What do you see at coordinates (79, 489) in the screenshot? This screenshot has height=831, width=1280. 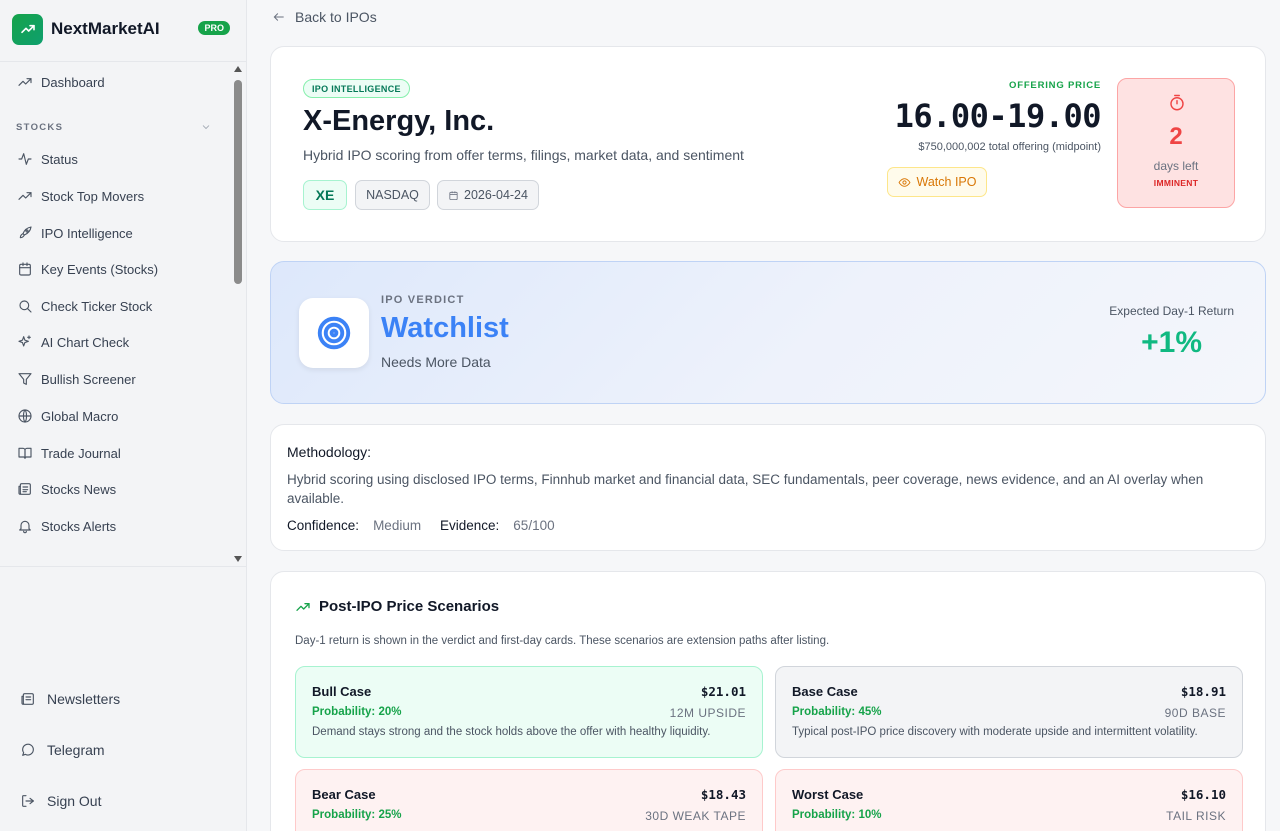 I see `sidebar-item-label: Stocks News` at bounding box center [79, 489].